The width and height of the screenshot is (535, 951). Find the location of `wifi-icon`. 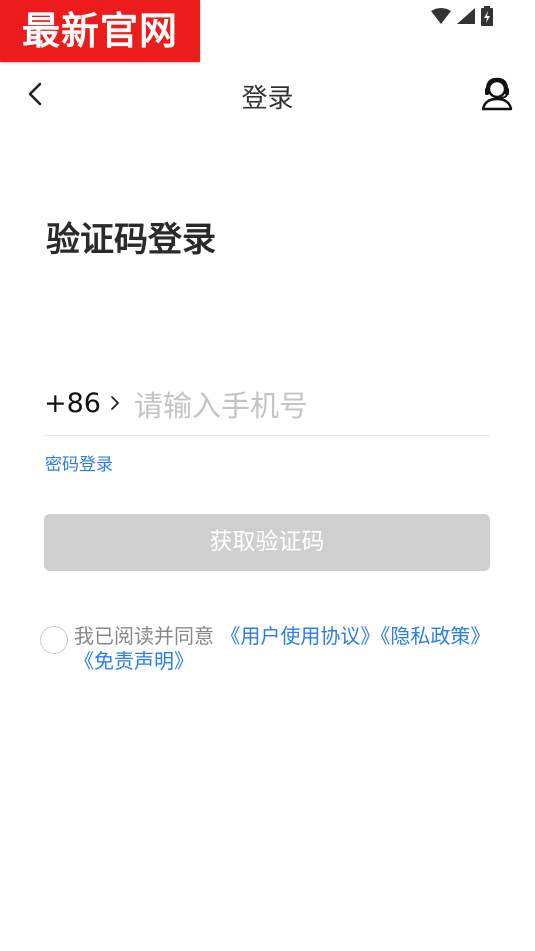

wifi-icon is located at coordinates (441, 16).